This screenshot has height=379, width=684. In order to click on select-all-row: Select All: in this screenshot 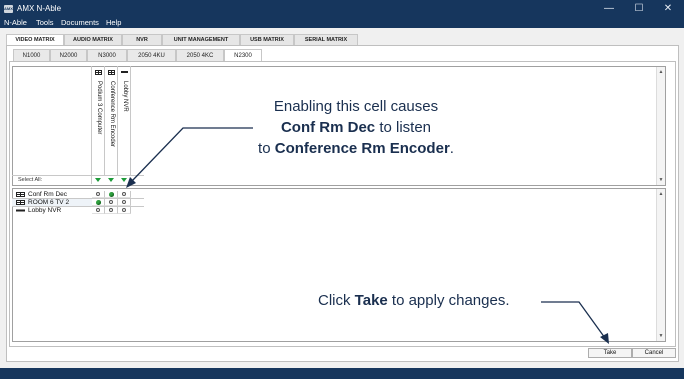, I will do `click(78, 179)`.